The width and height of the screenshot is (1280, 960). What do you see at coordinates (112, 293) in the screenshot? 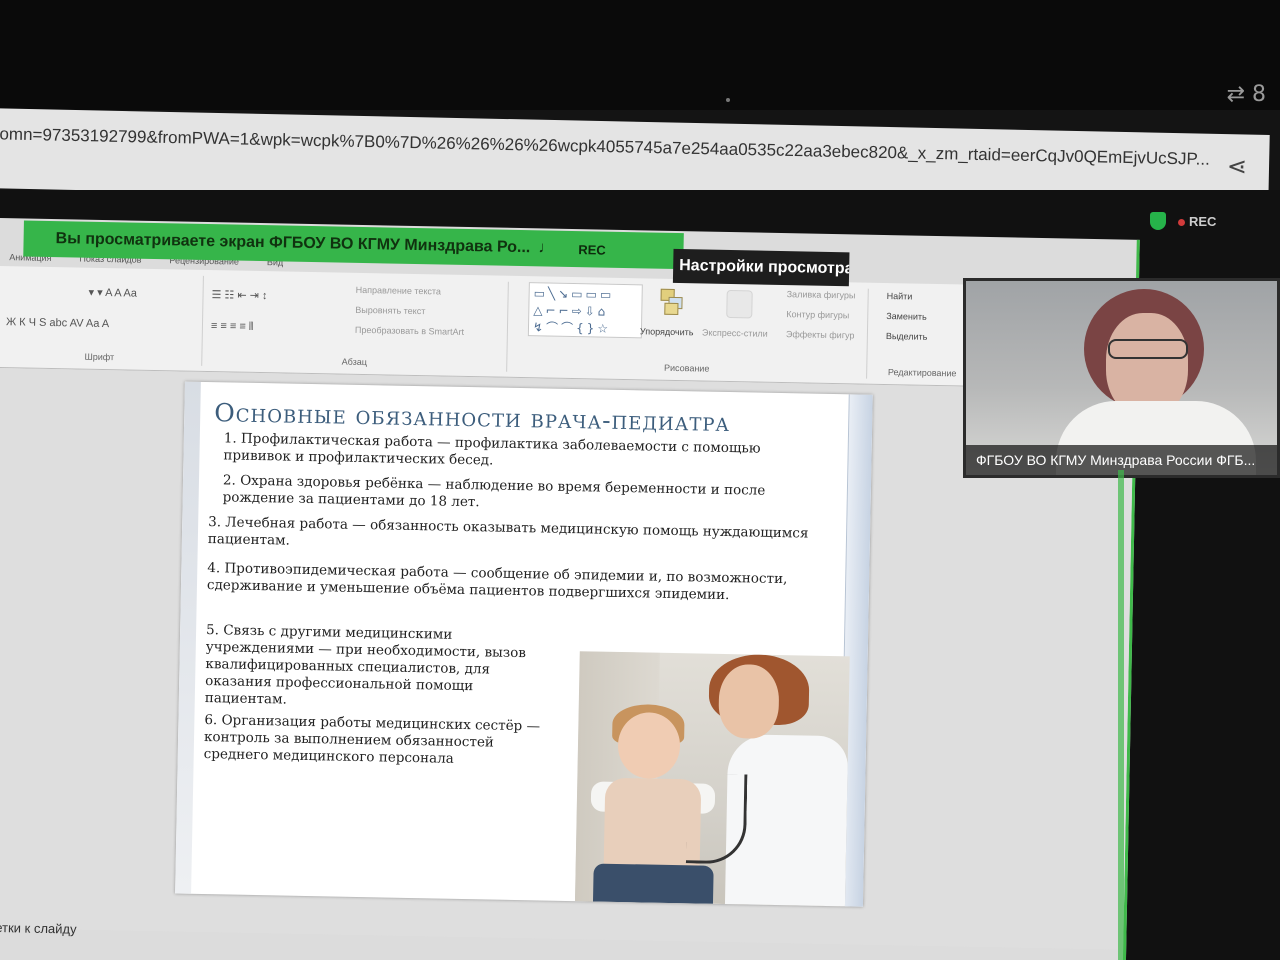
I see `font-size-row: ▾ ▾ A A Aa` at bounding box center [112, 293].